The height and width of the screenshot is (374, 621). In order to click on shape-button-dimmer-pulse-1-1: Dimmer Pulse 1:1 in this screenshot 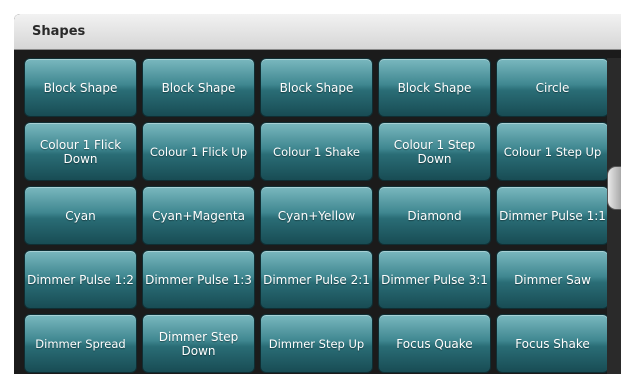, I will do `click(552, 215)`.